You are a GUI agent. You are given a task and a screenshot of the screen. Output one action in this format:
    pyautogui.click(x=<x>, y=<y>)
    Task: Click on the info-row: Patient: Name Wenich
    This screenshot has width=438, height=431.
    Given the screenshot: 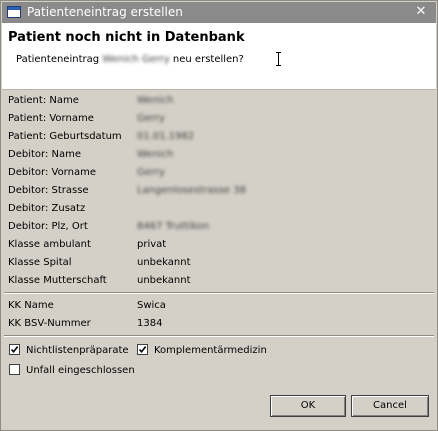 What is the action you would take?
    pyautogui.click(x=218, y=101)
    